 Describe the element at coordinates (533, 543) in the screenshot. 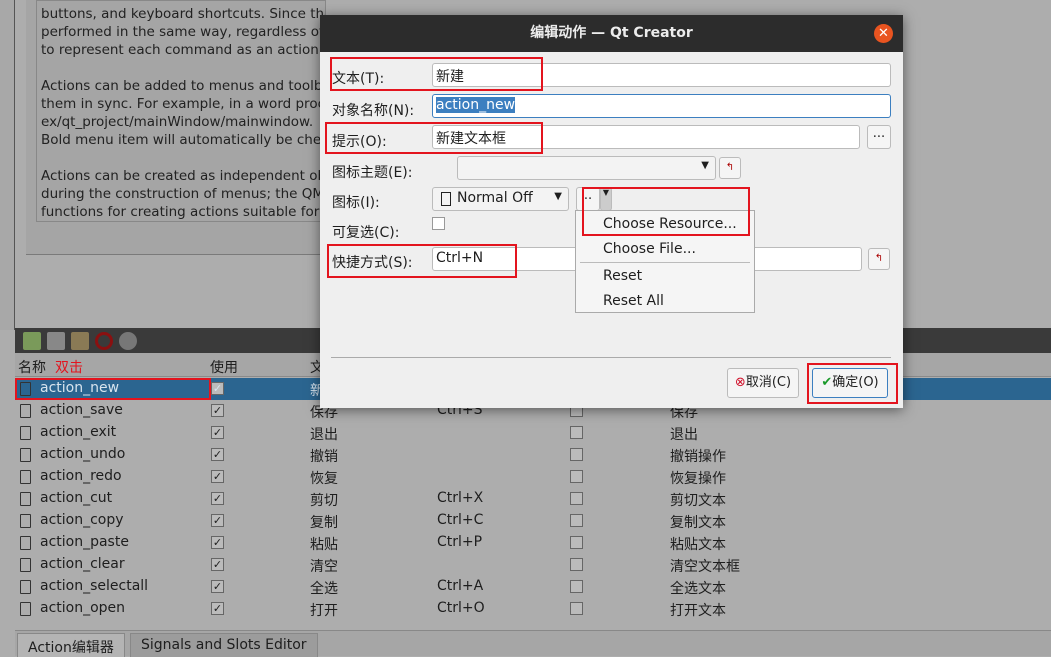

I see `table-row: action_paste ✓ 粘贴 Ctrl+P 粘贴文本` at that location.